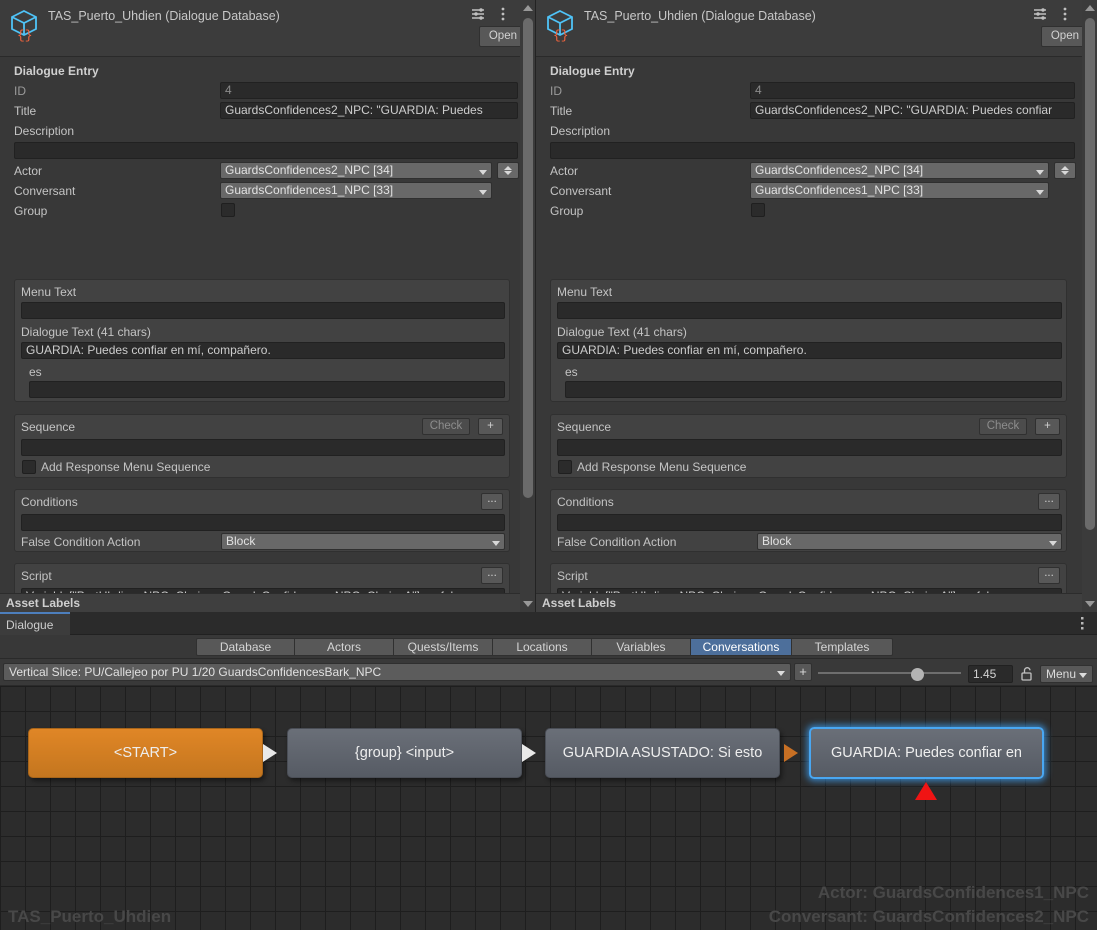  I want to click on zoom-value-field: 1.45, so click(990, 674).